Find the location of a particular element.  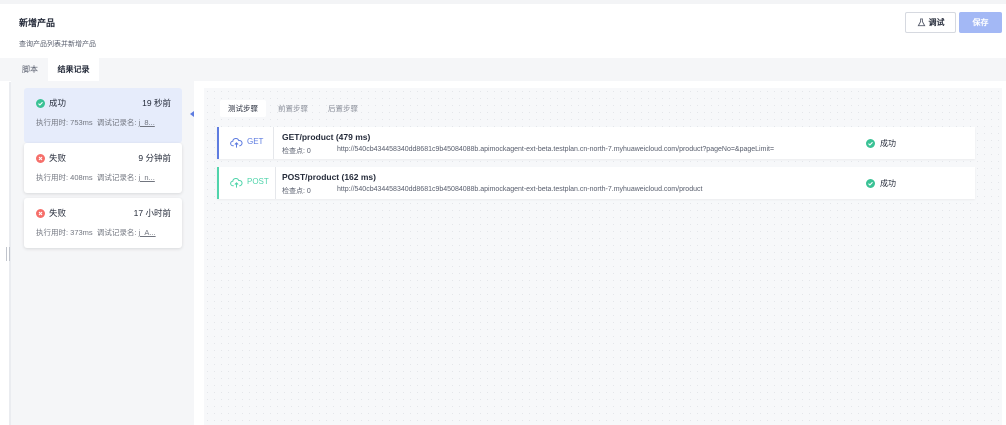

record-time: 19 秒前 is located at coordinates (156, 103).